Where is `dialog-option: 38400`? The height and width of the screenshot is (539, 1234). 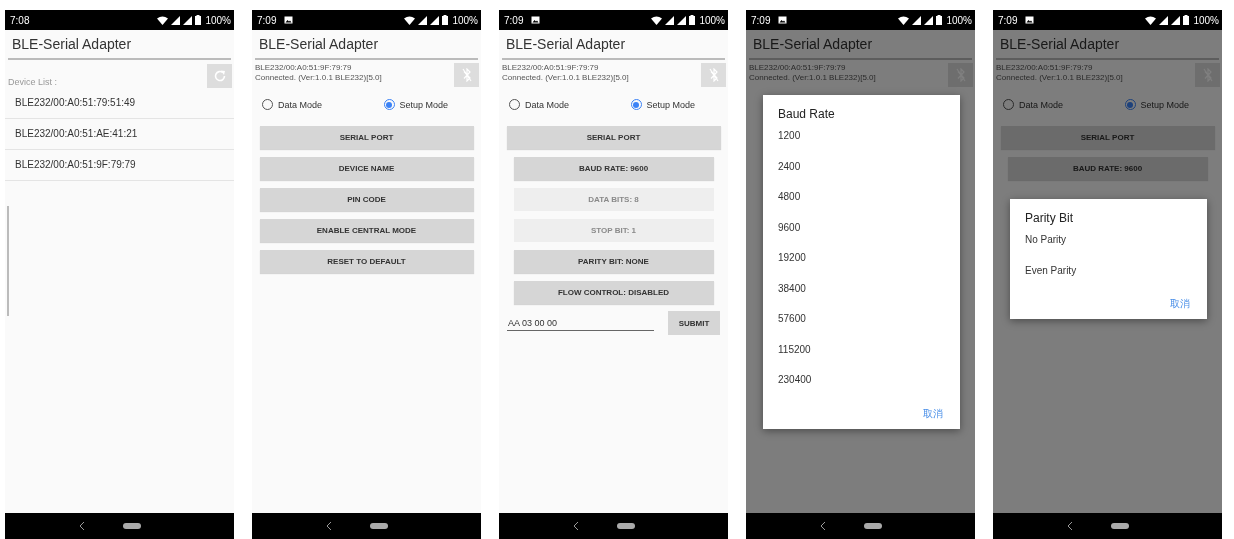 dialog-option: 38400 is located at coordinates (861, 296).